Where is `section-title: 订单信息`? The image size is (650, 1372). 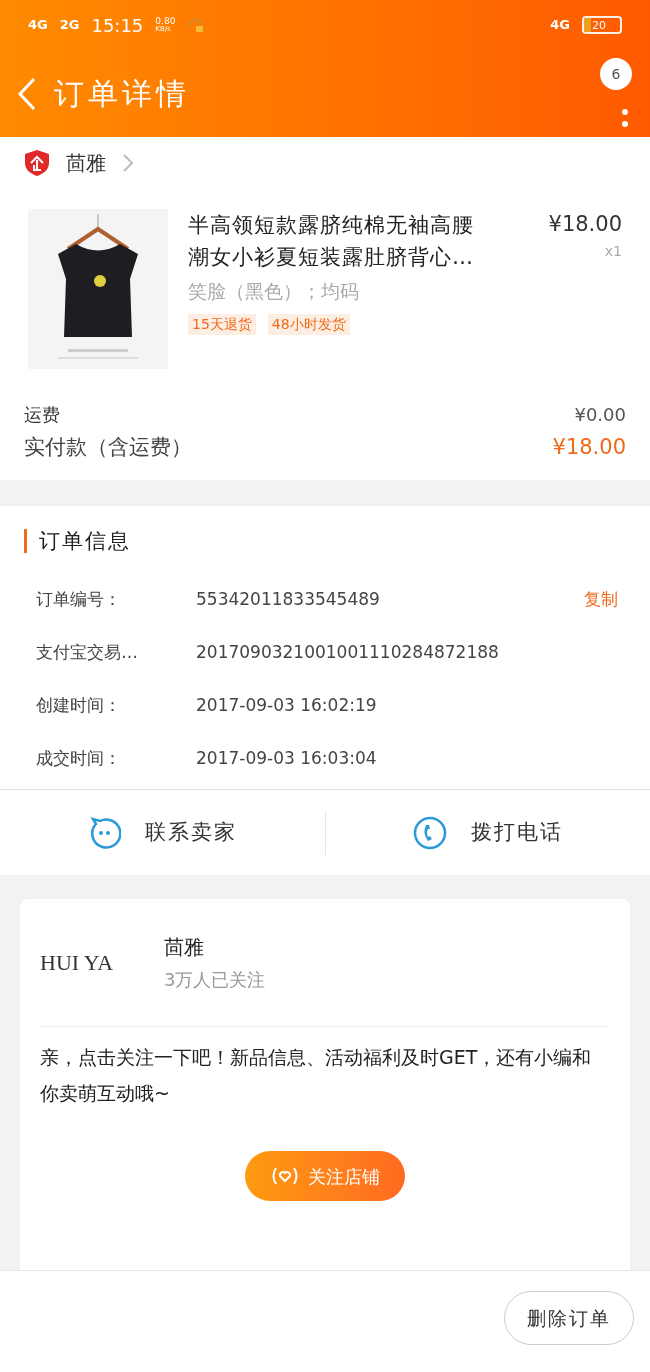 section-title: 订单信息 is located at coordinates (85, 541).